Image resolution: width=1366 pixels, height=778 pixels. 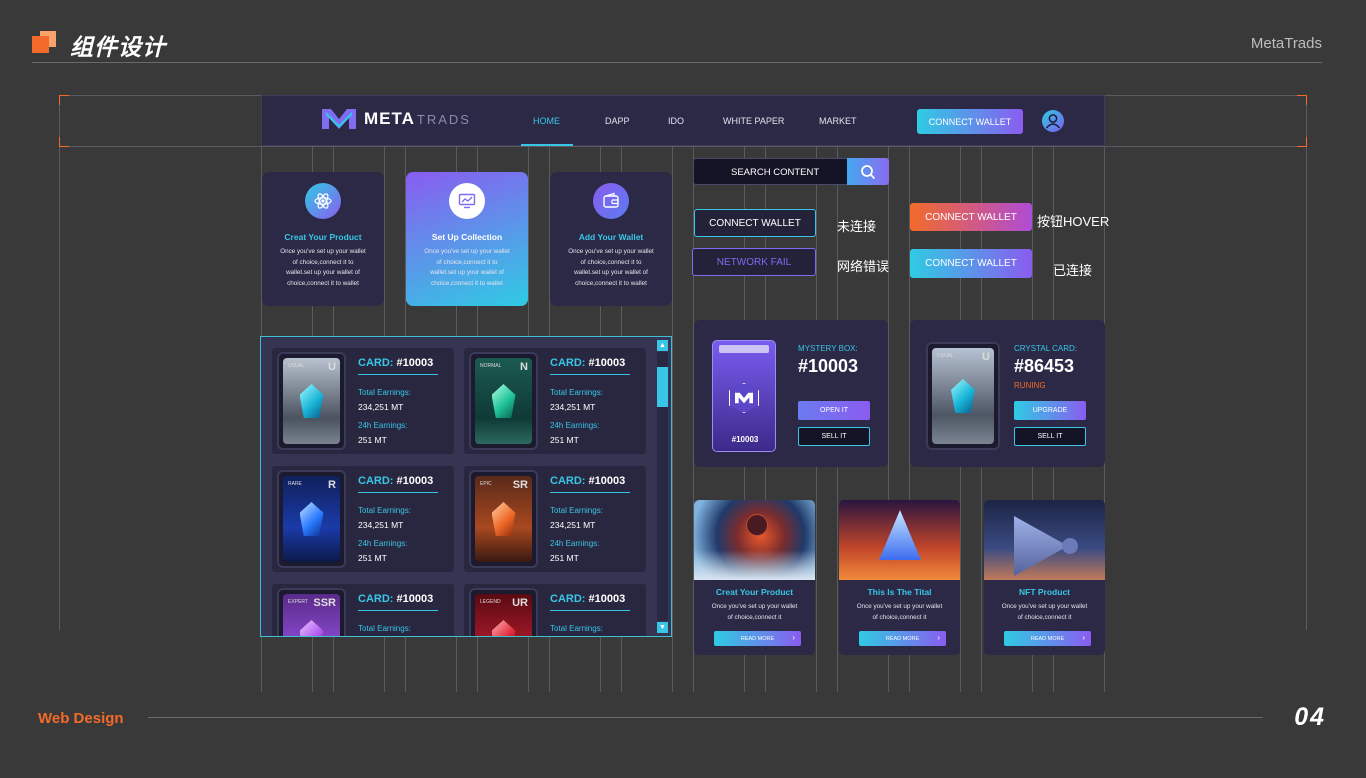 I want to click on brand-name: MetaTrads, so click(x=1286, y=43).